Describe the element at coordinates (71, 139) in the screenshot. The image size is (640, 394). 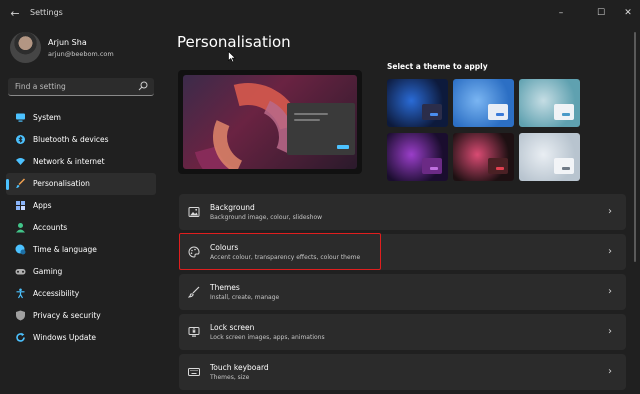
I see `sidebar-item-label: Bluetooth & devices` at that location.